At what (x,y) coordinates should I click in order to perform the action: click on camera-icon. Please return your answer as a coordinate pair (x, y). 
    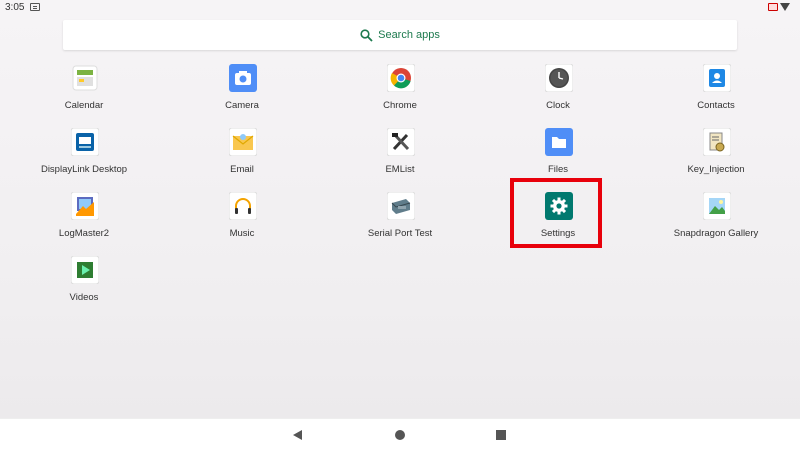
    Looking at the image, I should click on (243, 78).